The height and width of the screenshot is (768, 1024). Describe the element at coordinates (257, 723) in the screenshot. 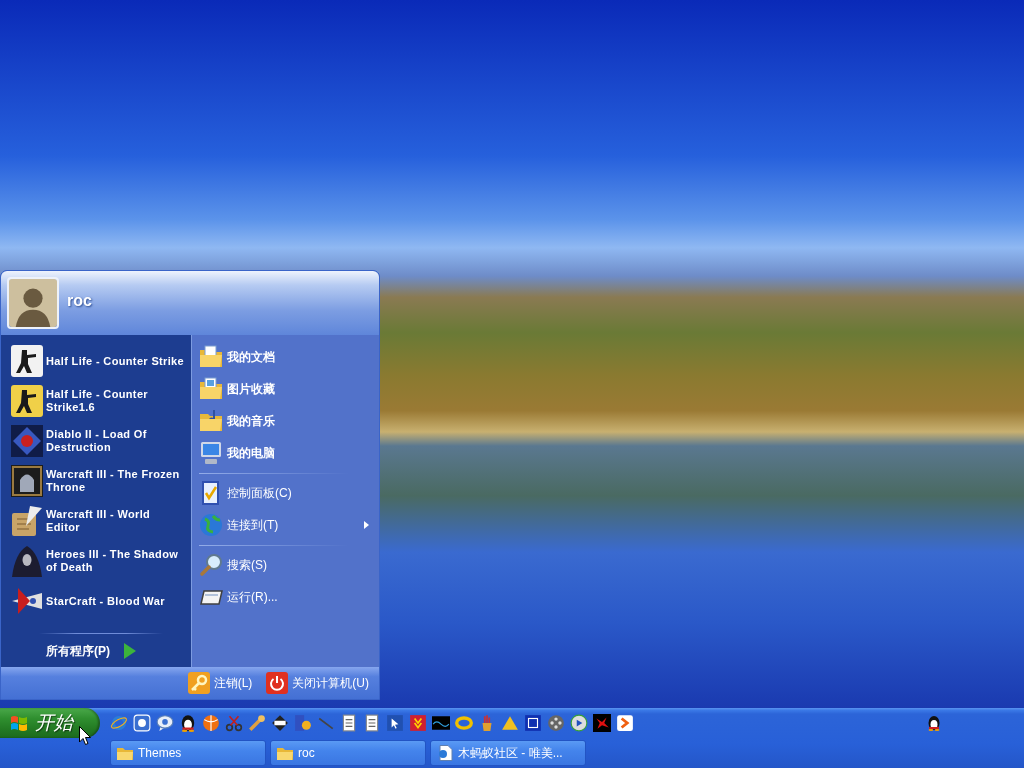

I see `wrench-icon` at that location.